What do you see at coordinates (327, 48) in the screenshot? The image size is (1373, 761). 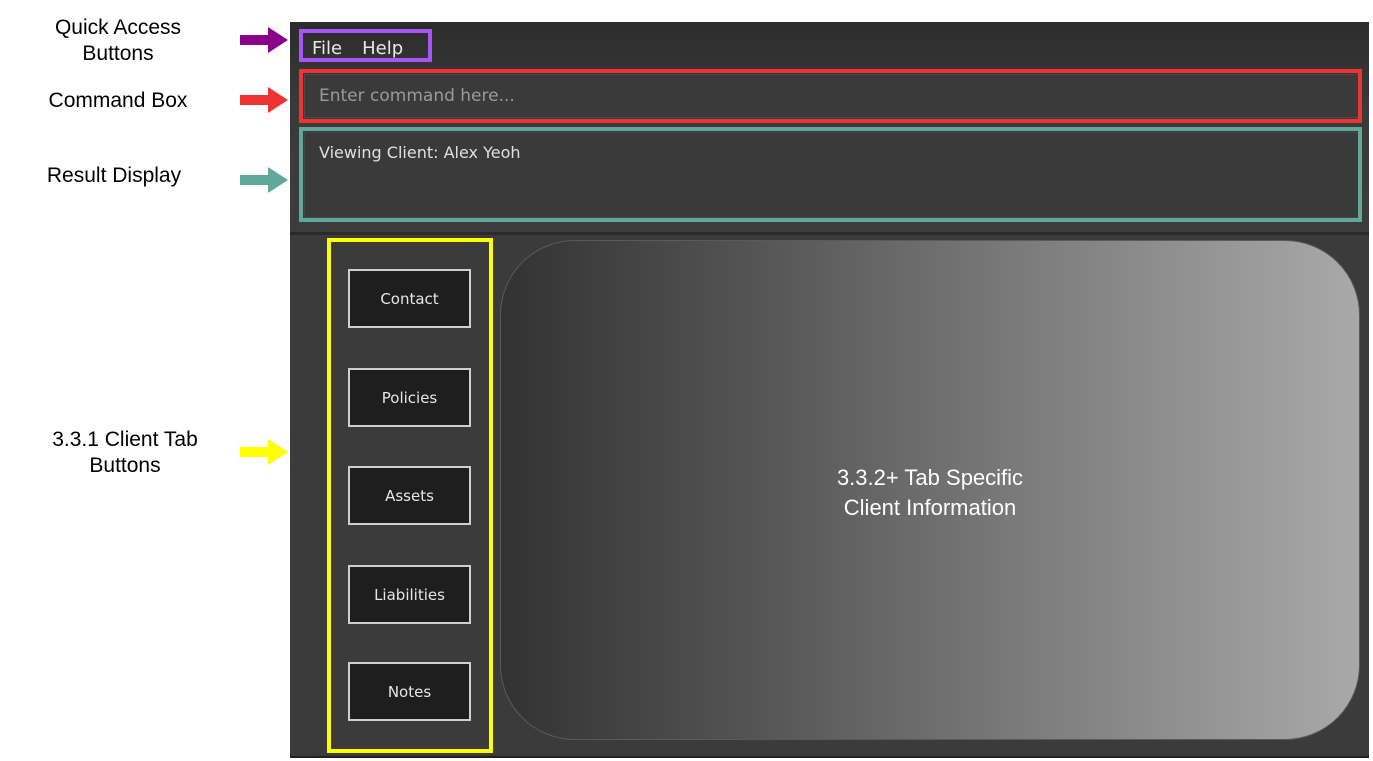 I see `menu-file: File` at bounding box center [327, 48].